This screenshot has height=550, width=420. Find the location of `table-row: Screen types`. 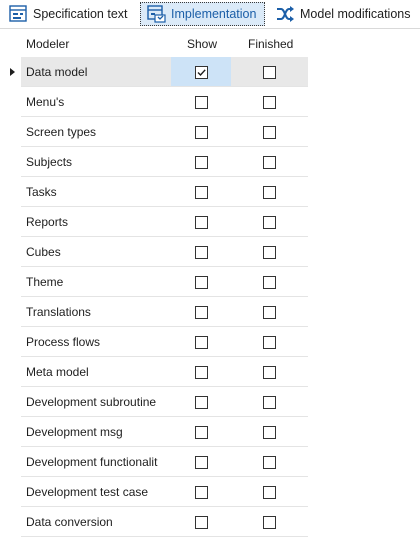

table-row: Screen types is located at coordinates (155, 132).